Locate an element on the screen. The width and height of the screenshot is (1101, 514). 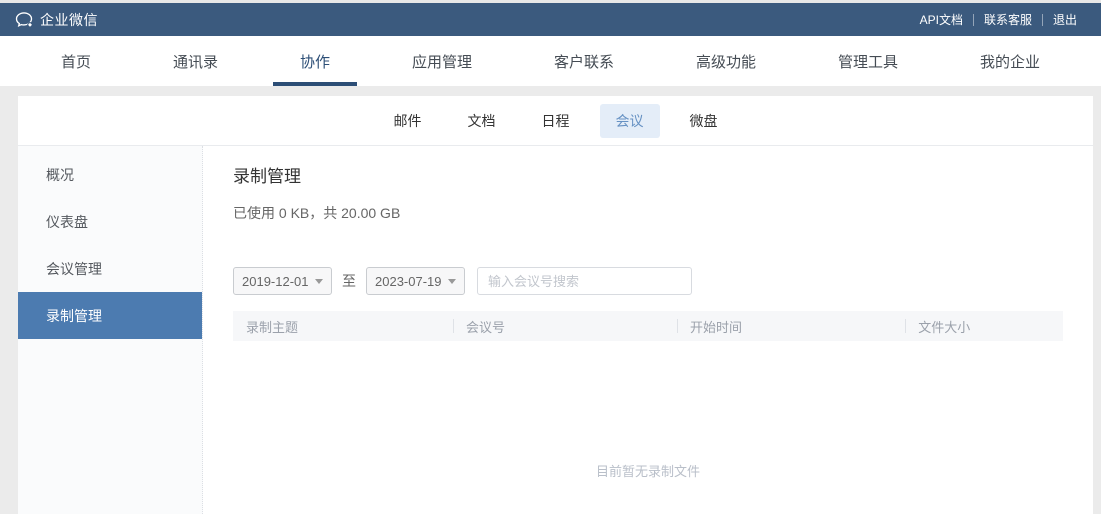
nav-item-home: 首页 is located at coordinates (76, 61).